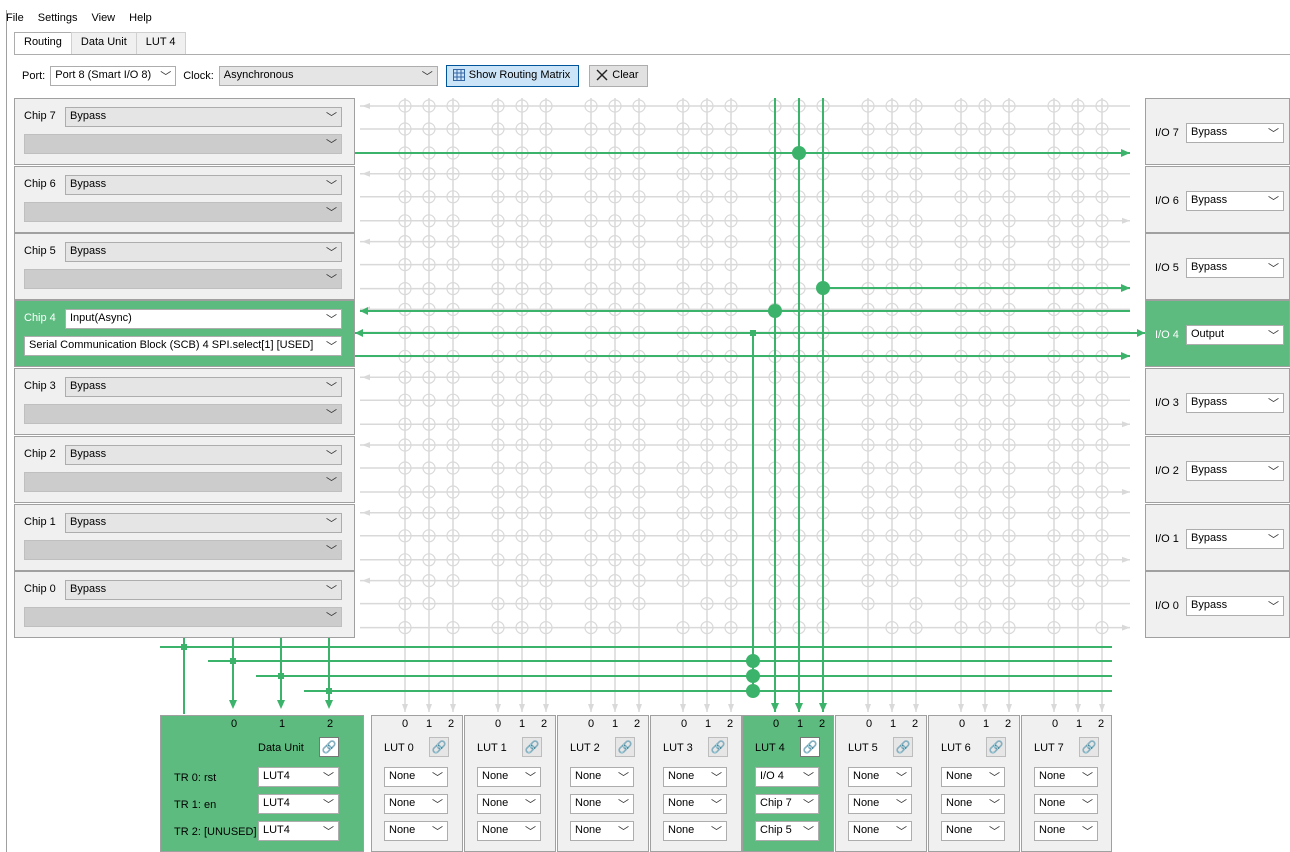  What do you see at coordinates (787, 831) in the screenshot?
I see `lut-input-2-select: Chip 5 ﹀` at bounding box center [787, 831].